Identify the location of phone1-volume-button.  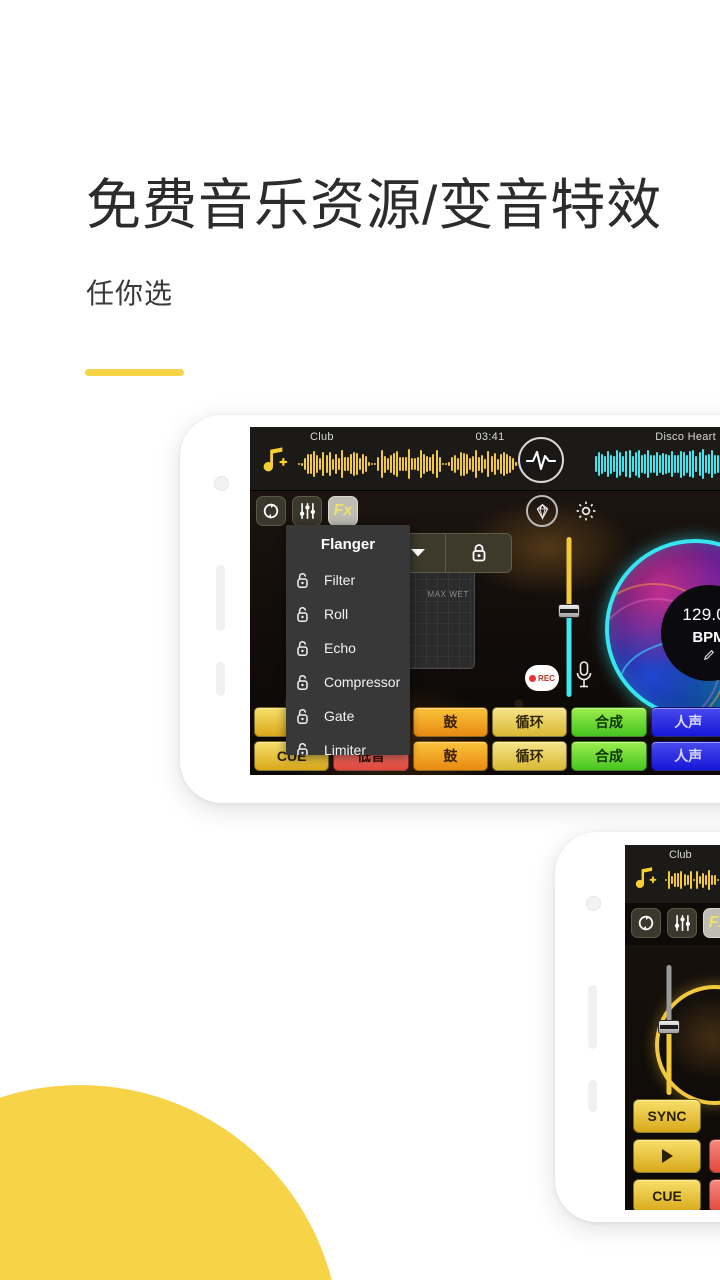
(220, 598).